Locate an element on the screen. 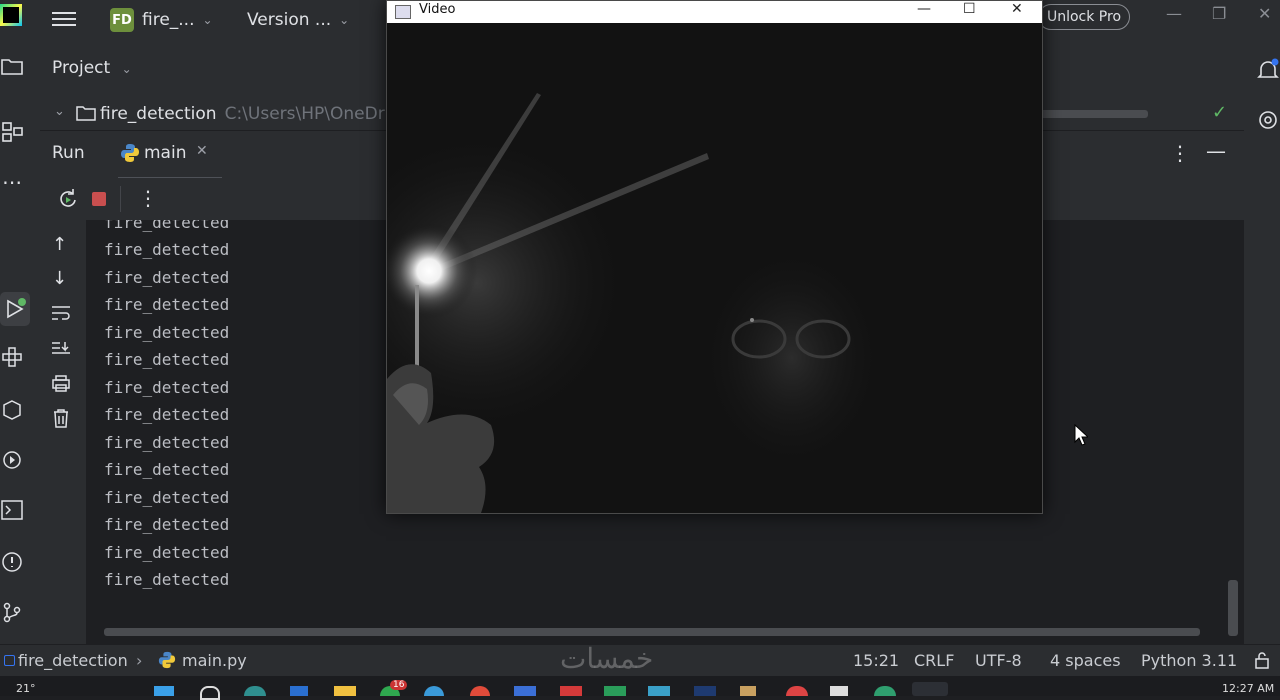 The width and height of the screenshot is (1280, 700). maximize-icon: ☐ is located at coordinates (969, 9).